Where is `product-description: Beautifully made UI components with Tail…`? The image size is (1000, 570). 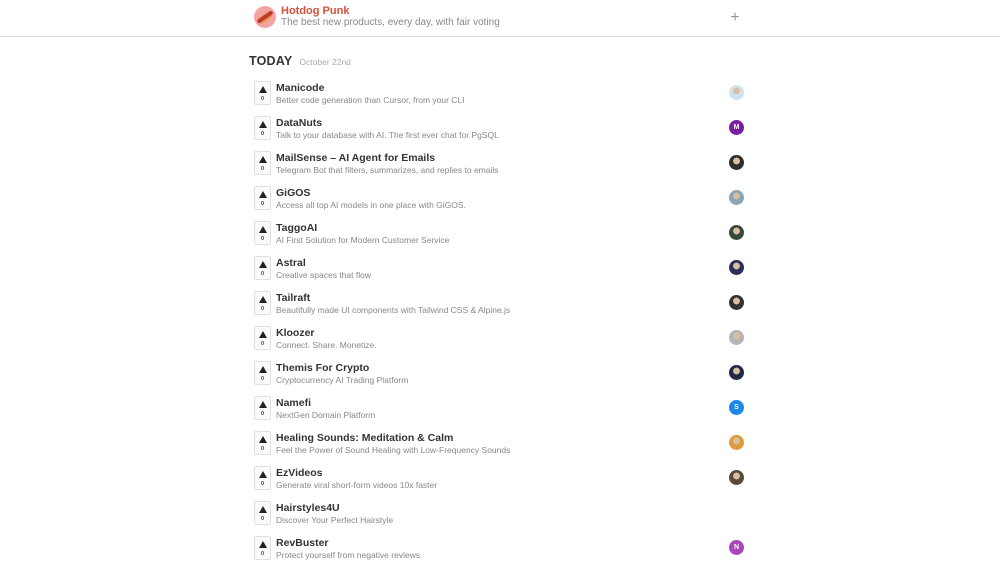 product-description: Beautifully made UI components with Tail… is located at coordinates (393, 310).